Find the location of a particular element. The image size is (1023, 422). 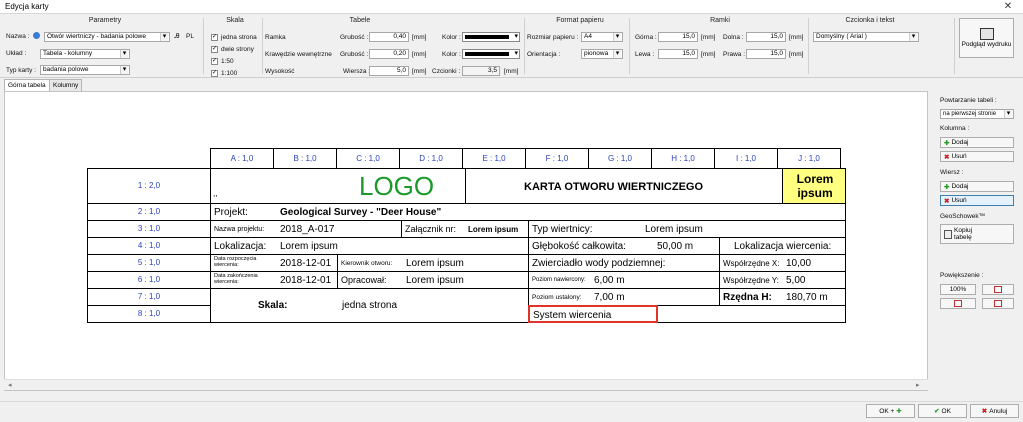

podglad-label: Podgląd wydruku is located at coordinates (986, 44).